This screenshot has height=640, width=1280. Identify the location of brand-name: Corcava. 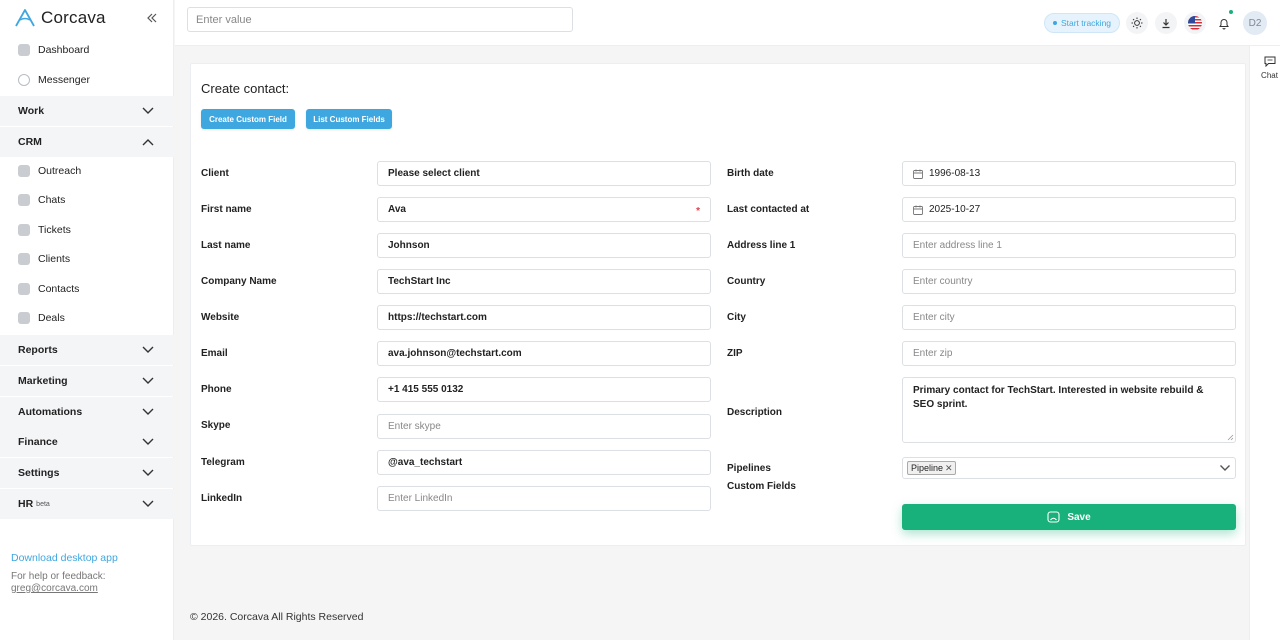
(73, 17).